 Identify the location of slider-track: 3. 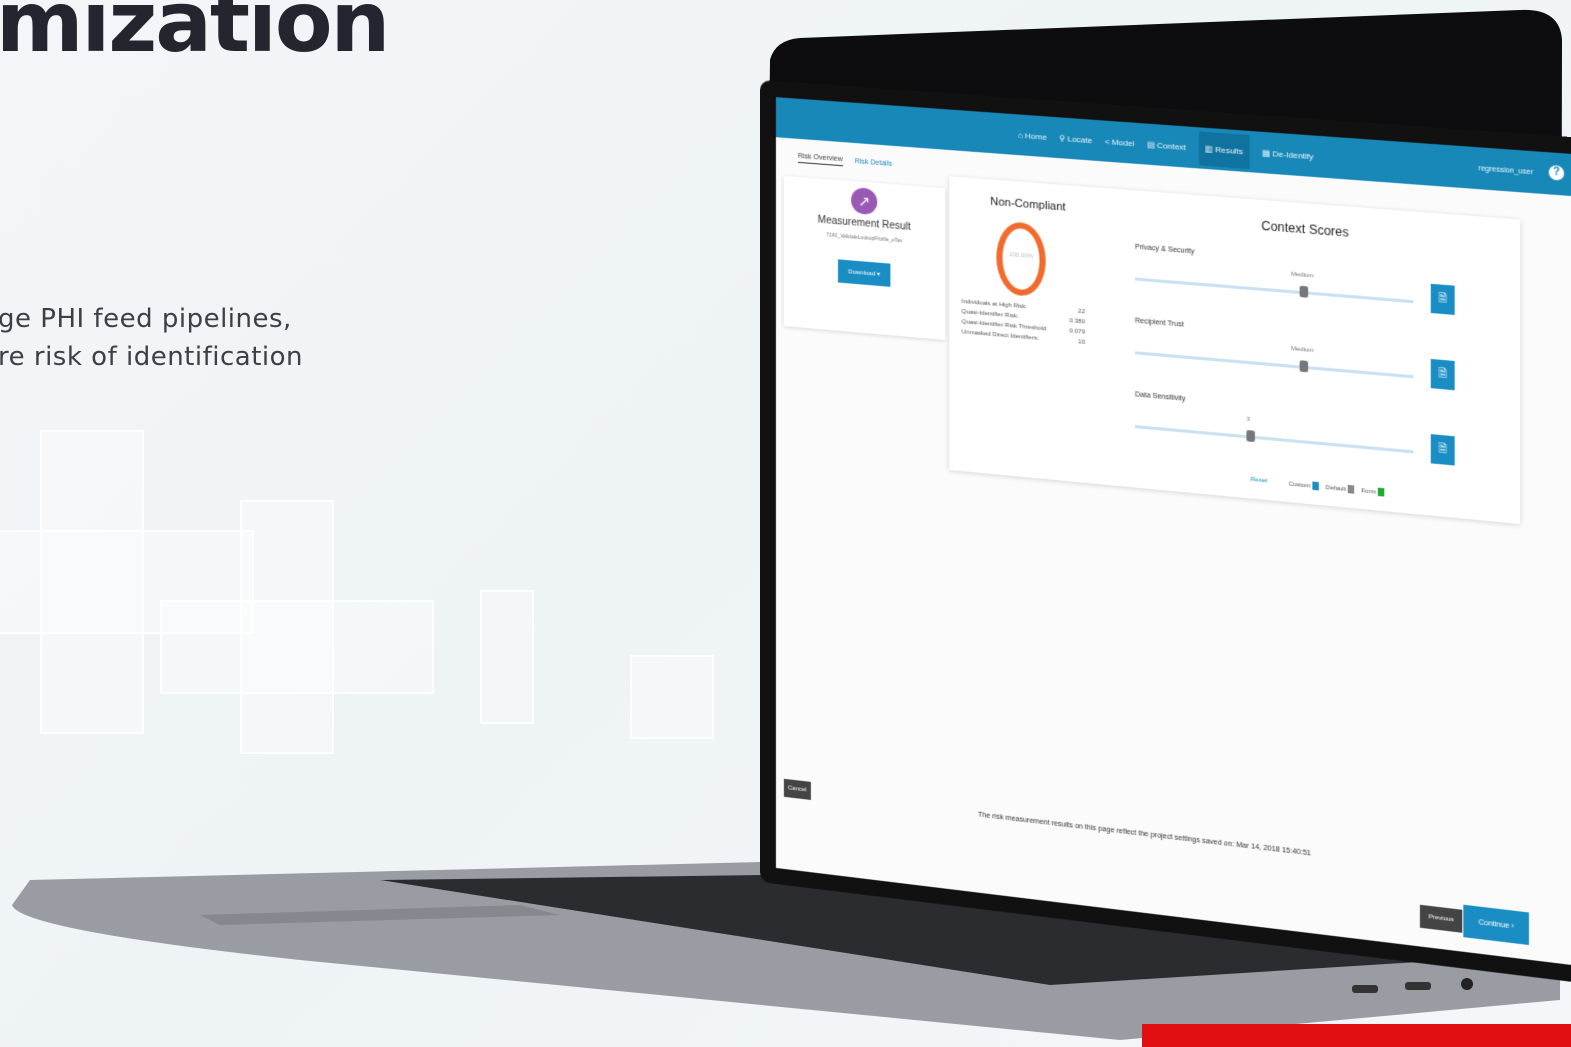
(1274, 435).